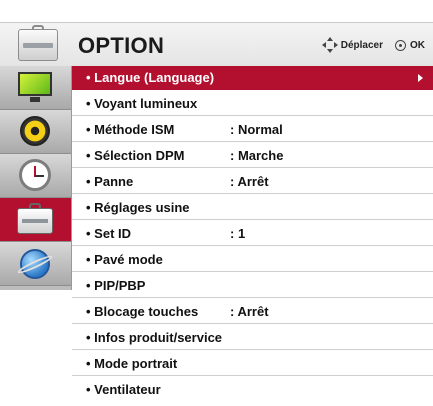  Describe the element at coordinates (130, 129) in the screenshot. I see `menu-item-label: • Méthode ISM` at that location.